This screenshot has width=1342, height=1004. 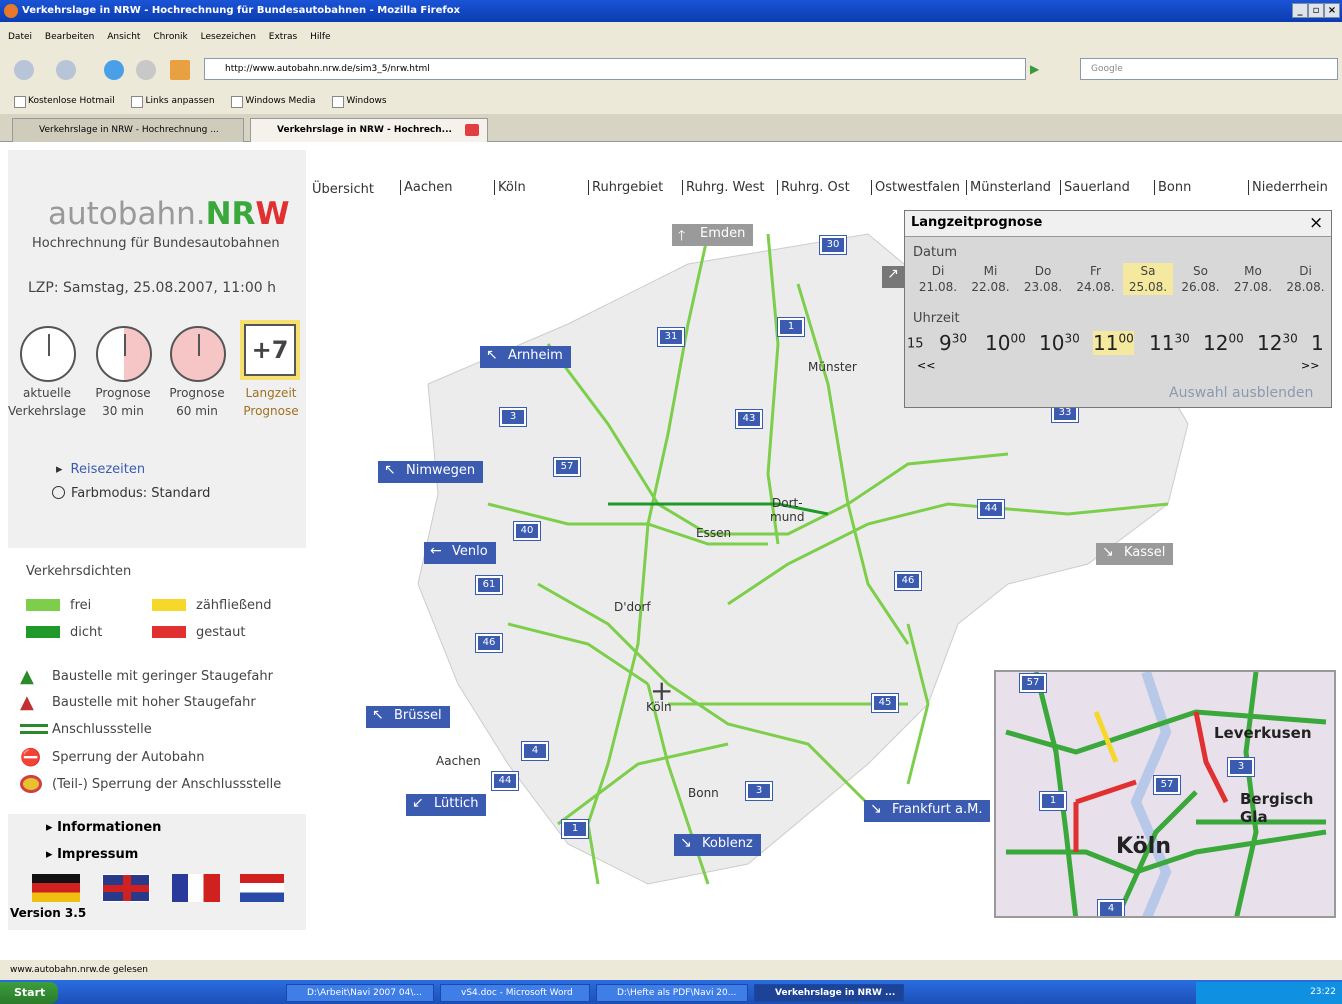 I want to click on back-icon, so click(x=24, y=70).